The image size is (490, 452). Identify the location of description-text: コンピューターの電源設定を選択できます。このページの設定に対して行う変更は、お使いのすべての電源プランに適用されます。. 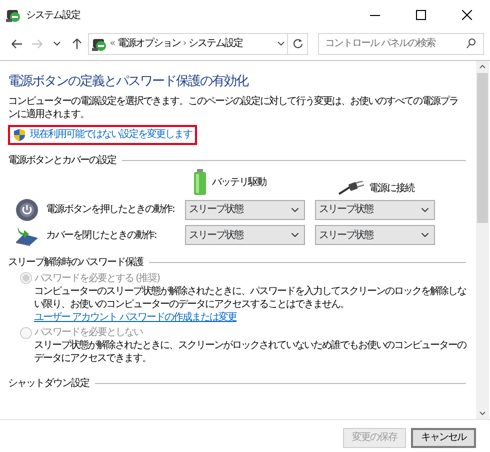
(233, 107).